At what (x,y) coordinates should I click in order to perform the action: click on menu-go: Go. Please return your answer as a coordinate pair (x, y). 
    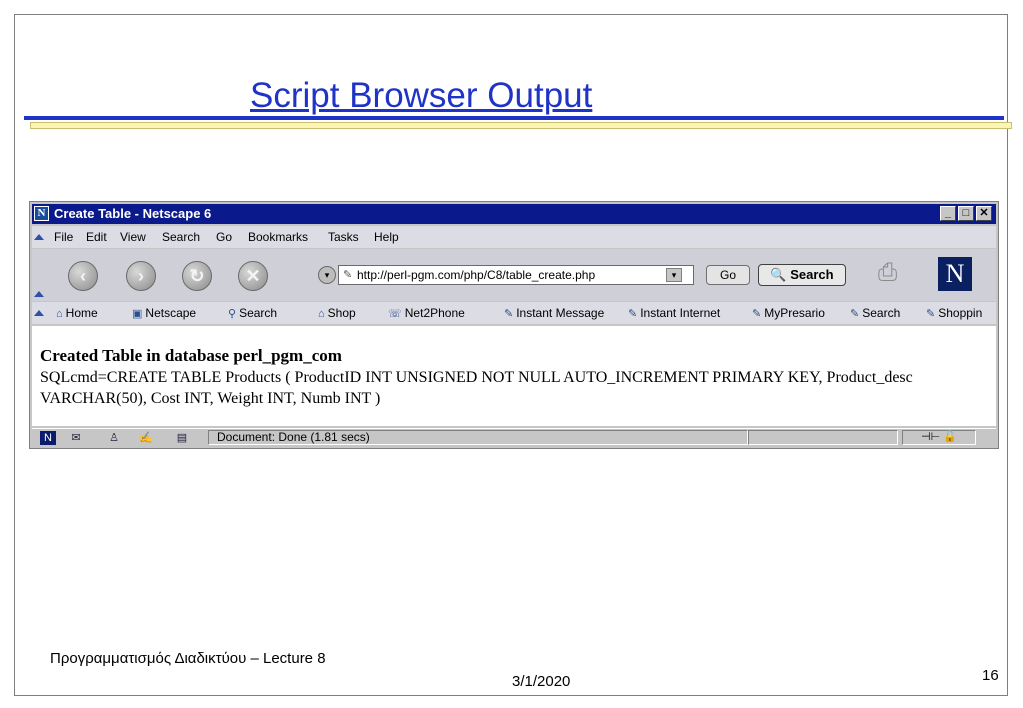
    Looking at the image, I should click on (224, 237).